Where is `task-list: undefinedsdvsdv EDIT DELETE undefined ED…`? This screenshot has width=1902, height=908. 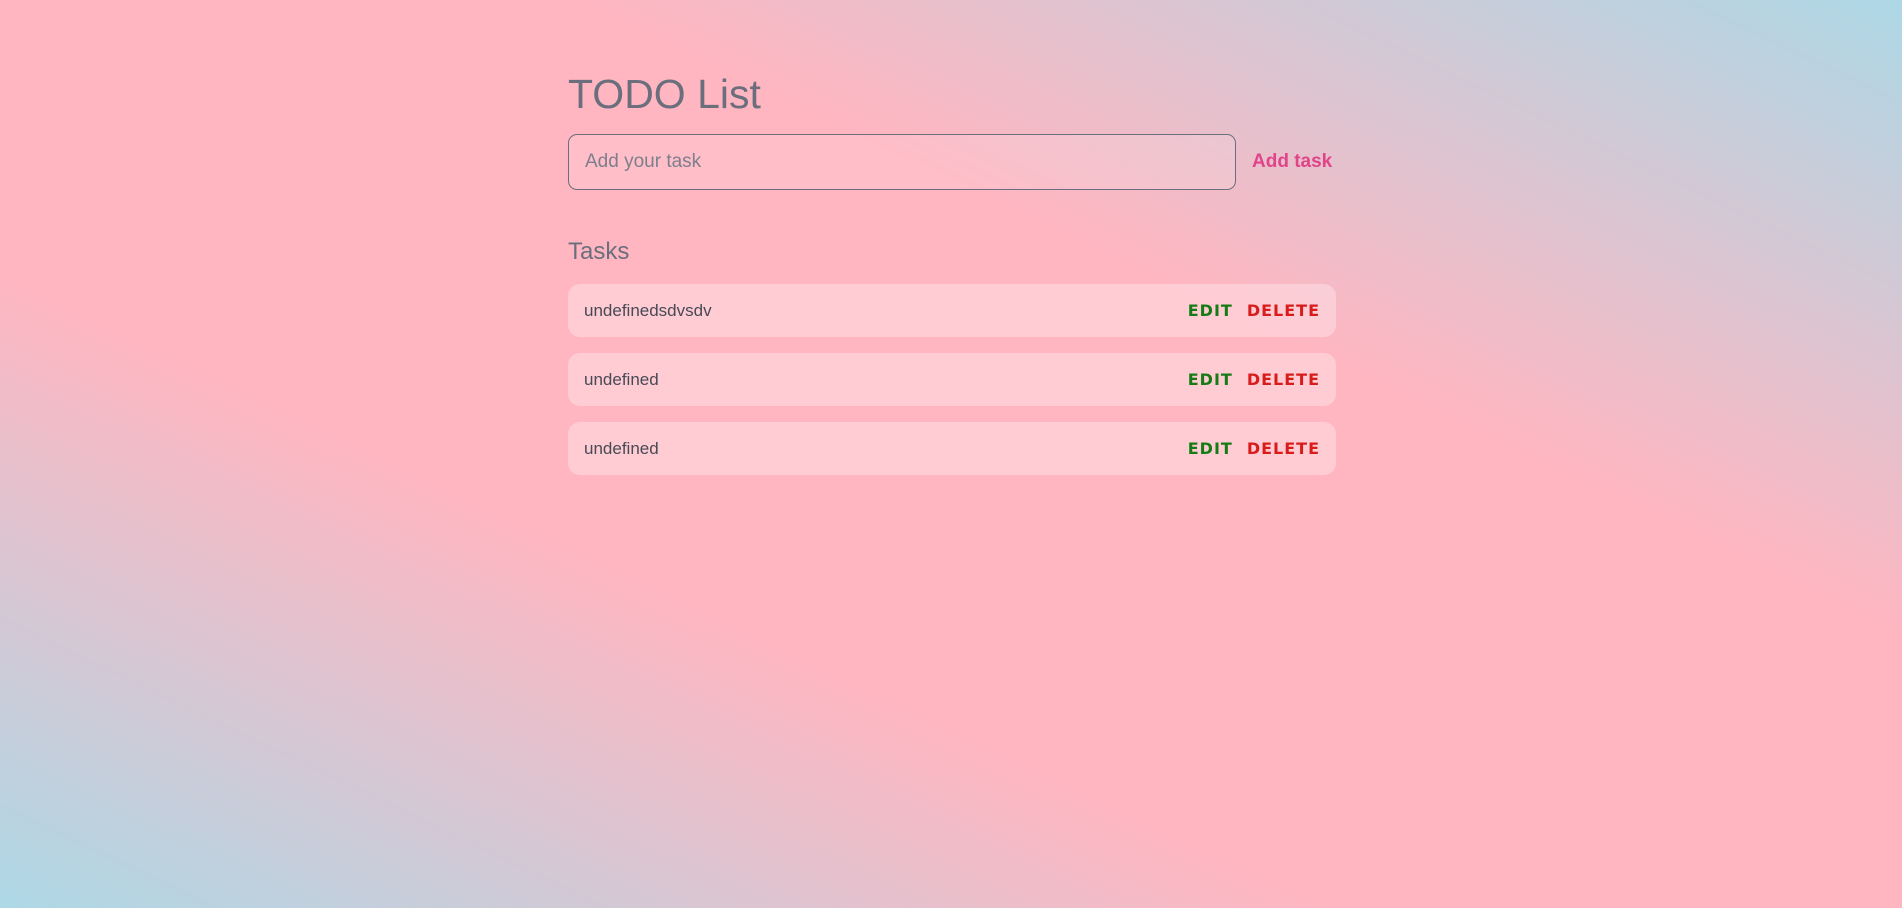 task-list: undefinedsdvsdv EDIT DELETE undefined ED… is located at coordinates (952, 379).